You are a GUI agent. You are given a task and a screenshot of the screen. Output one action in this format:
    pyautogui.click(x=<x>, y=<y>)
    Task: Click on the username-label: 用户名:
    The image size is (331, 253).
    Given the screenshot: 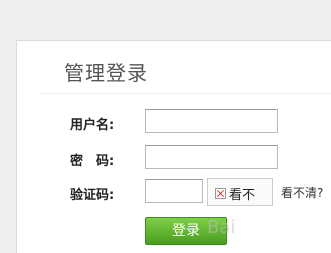 What is the action you would take?
    pyautogui.click(x=92, y=125)
    